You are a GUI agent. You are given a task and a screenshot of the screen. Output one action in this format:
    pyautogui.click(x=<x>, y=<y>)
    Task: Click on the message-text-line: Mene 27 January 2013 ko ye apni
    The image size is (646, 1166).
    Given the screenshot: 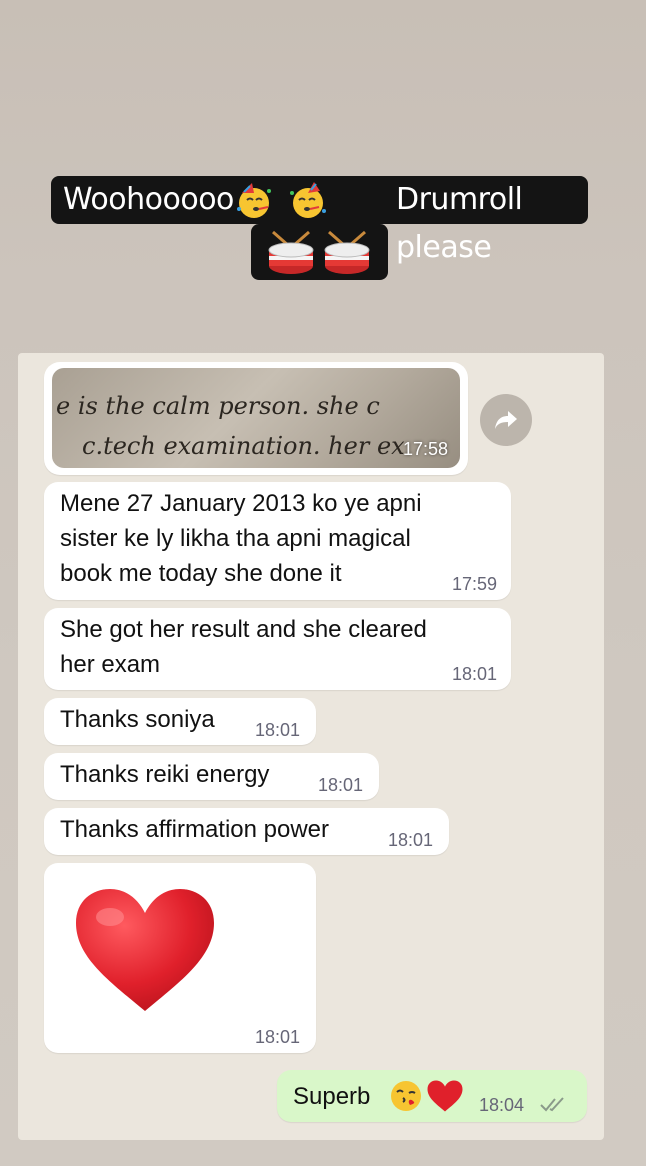 What is the action you would take?
    pyautogui.click(x=241, y=503)
    